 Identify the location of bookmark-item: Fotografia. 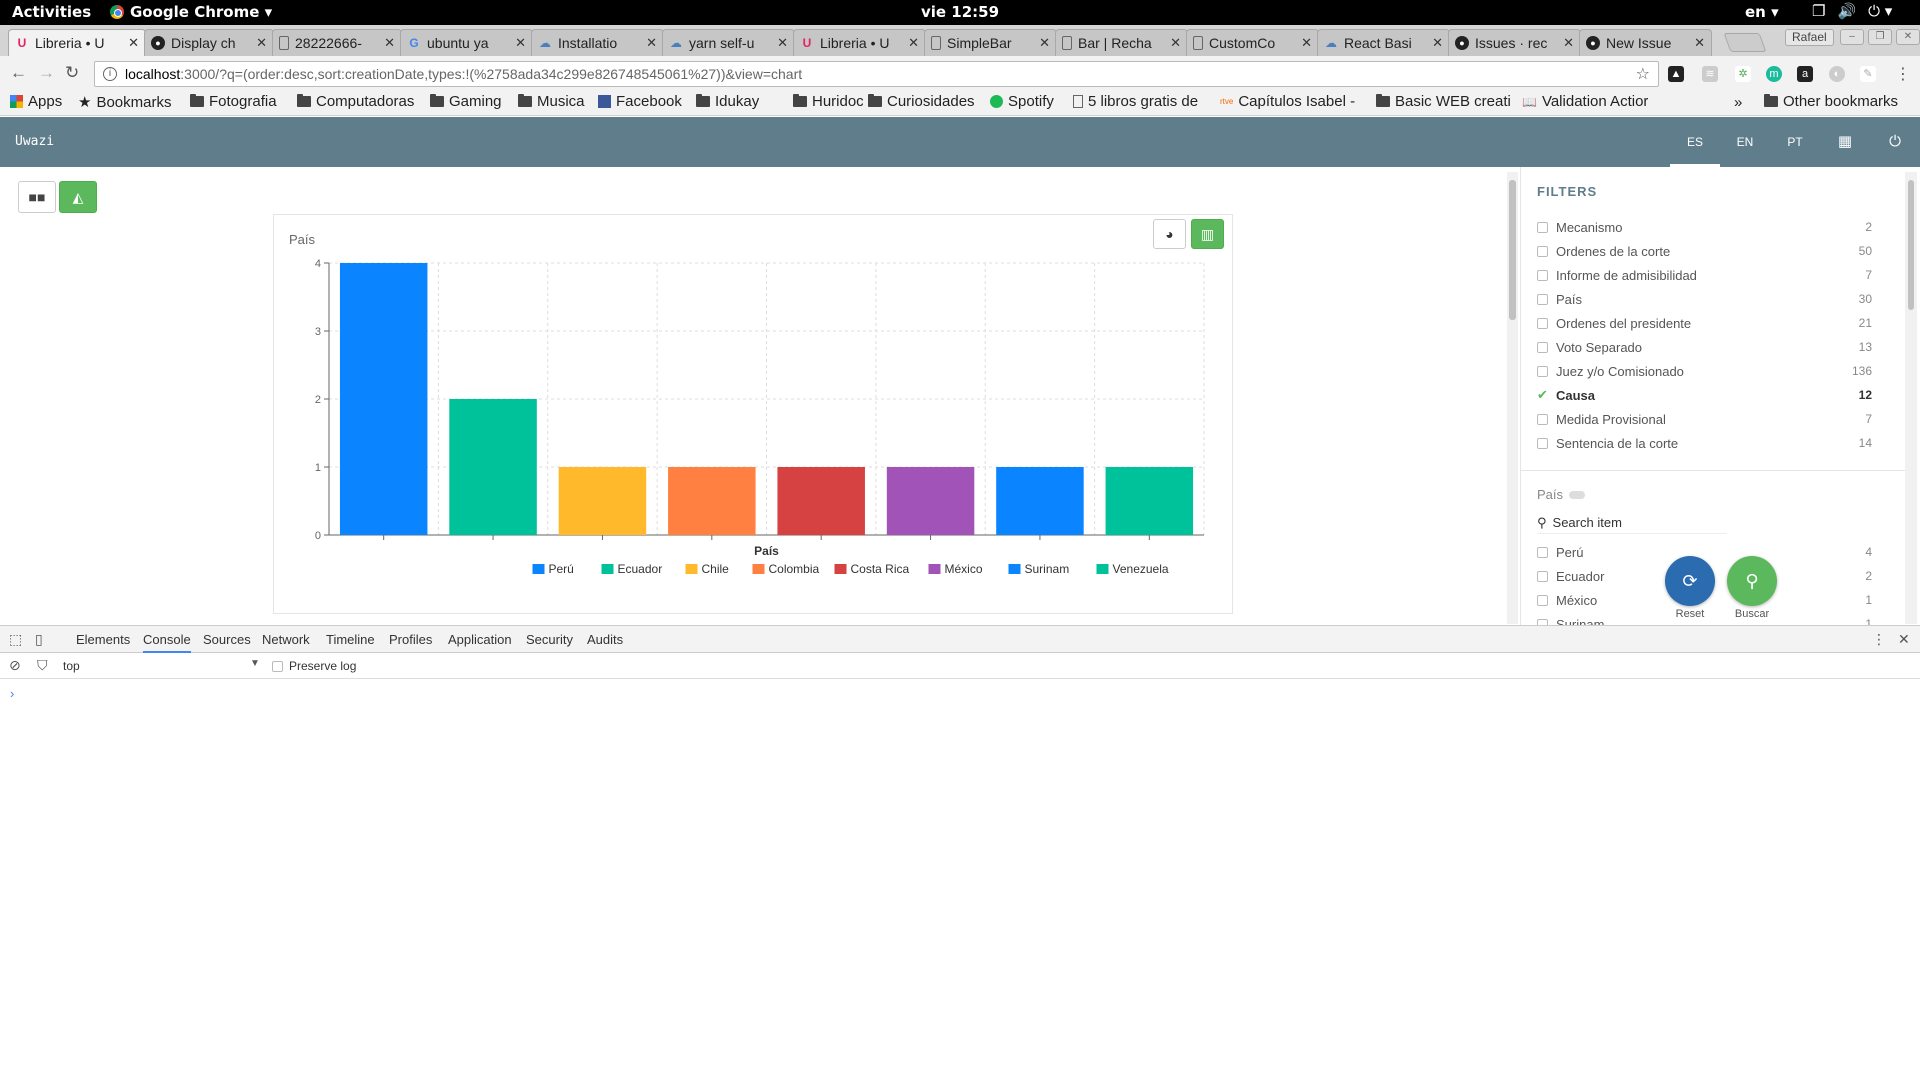
(233, 101).